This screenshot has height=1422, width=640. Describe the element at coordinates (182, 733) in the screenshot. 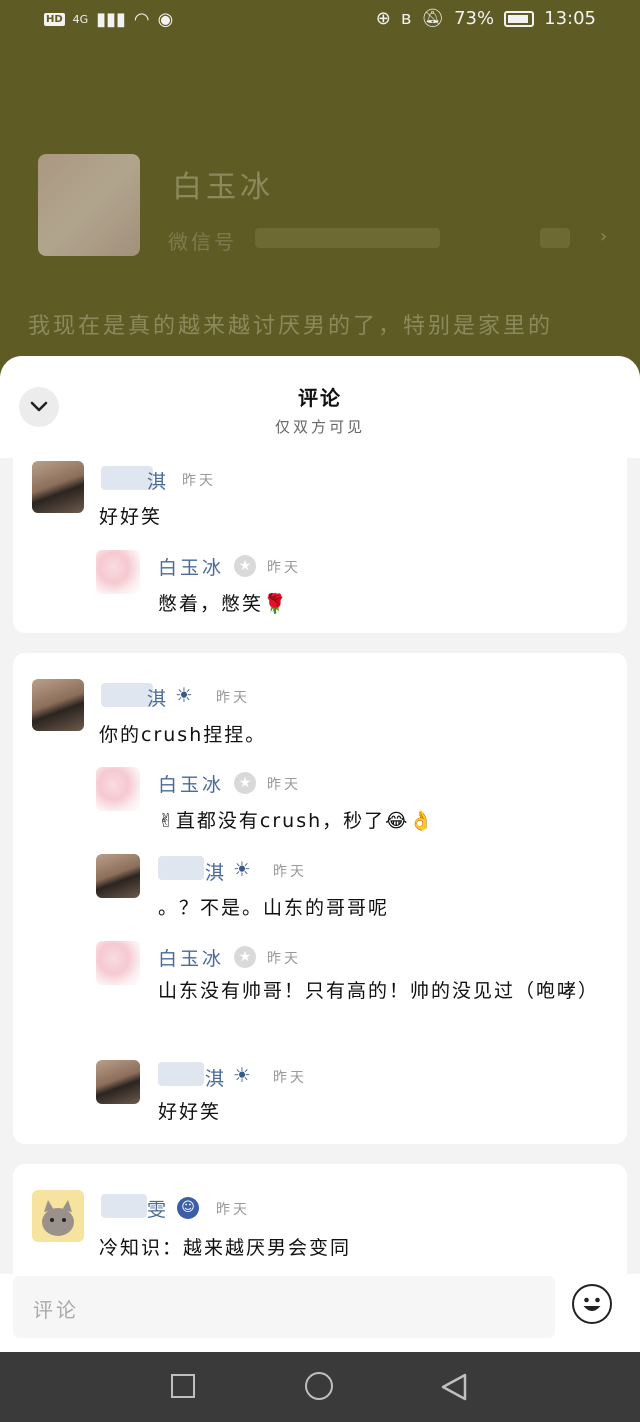

I see `comment-text: 你的crush捏捏。` at that location.